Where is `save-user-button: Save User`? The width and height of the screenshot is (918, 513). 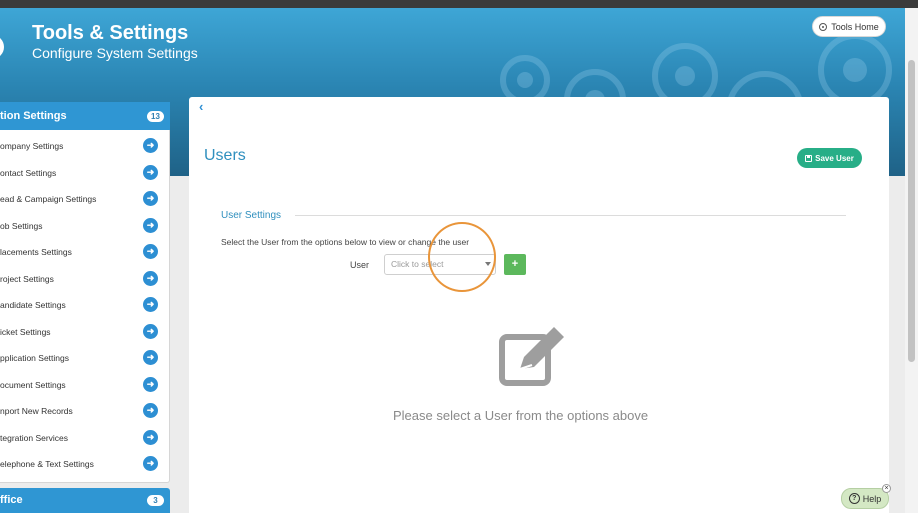 save-user-button: Save User is located at coordinates (829, 158).